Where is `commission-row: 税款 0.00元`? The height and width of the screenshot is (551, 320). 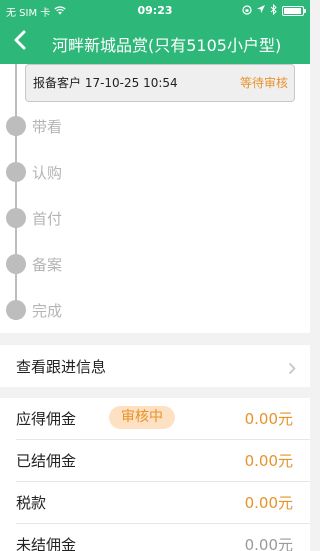 commission-row: 税款 0.00元 is located at coordinates (155, 503).